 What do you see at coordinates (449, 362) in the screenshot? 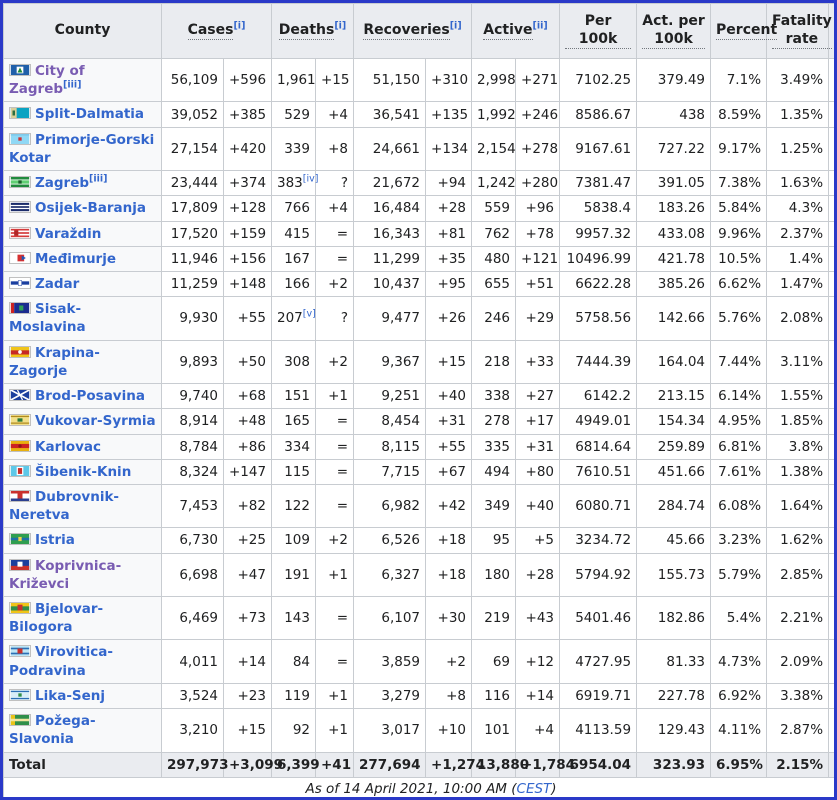
I see `cell-recoveries-delta: +15` at bounding box center [449, 362].